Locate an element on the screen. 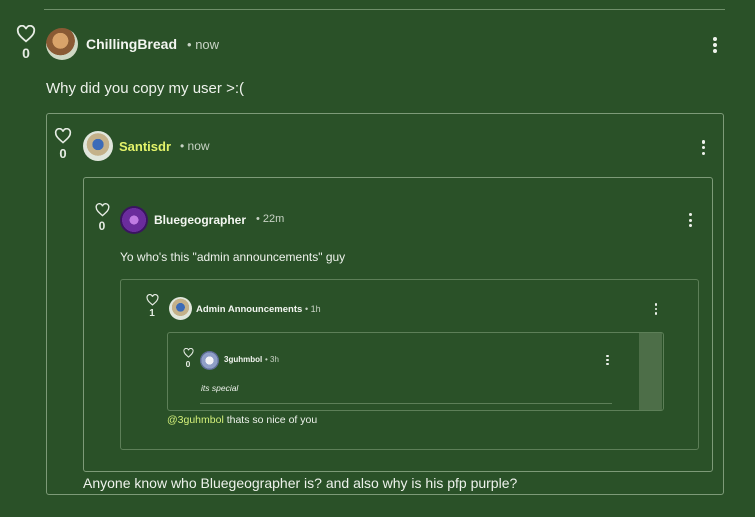  inner-divider is located at coordinates (406, 403).